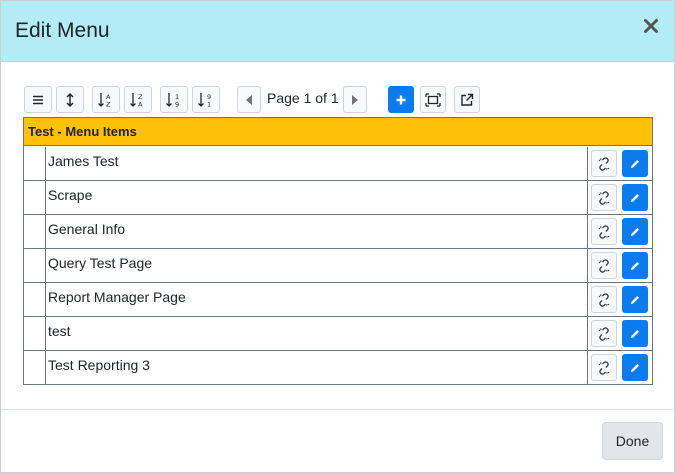 The height and width of the screenshot is (473, 675). Describe the element at coordinates (140, 104) in the screenshot. I see `svg-text: A` at that location.